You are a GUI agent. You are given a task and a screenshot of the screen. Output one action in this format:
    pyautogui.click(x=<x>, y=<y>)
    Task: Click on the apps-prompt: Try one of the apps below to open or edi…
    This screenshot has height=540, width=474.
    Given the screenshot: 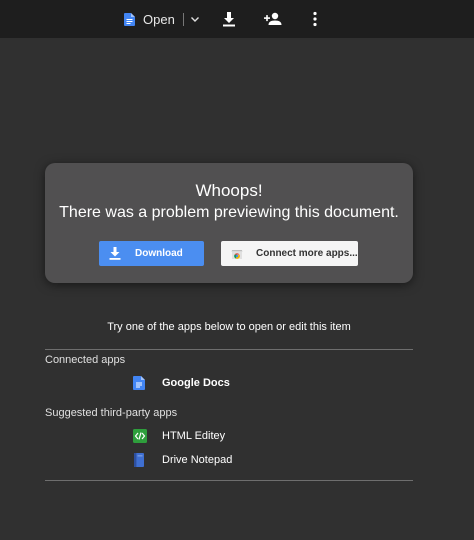 What is the action you would take?
    pyautogui.click(x=229, y=327)
    